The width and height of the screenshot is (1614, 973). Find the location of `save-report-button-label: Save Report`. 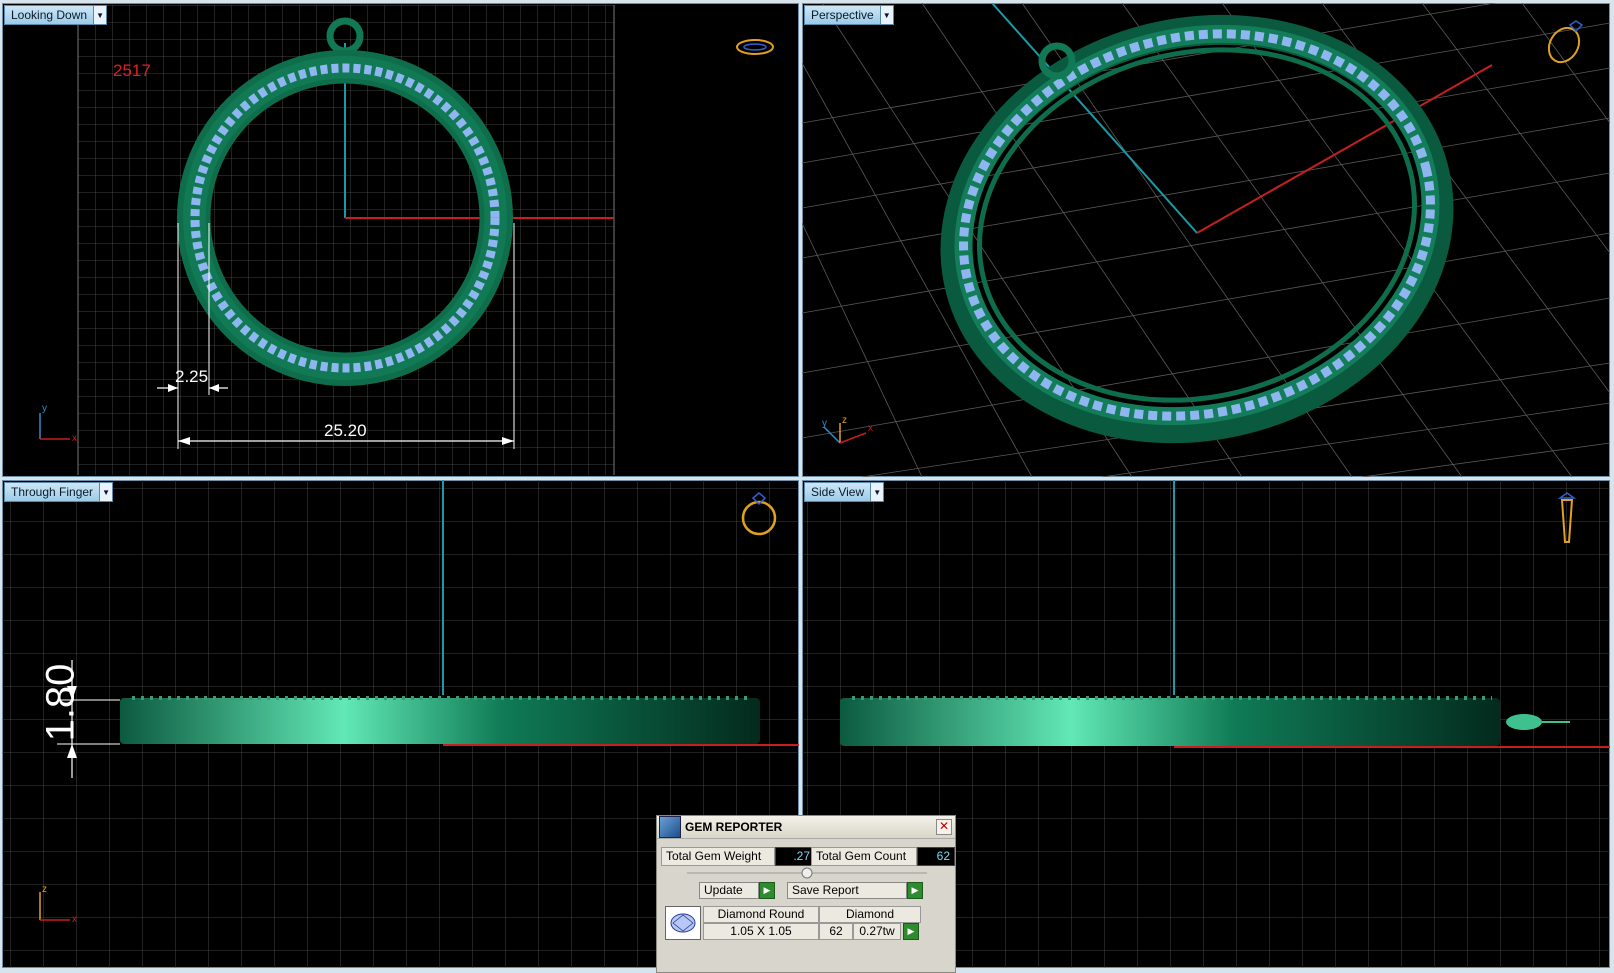

save-report-button-label: Save Report is located at coordinates (847, 890).